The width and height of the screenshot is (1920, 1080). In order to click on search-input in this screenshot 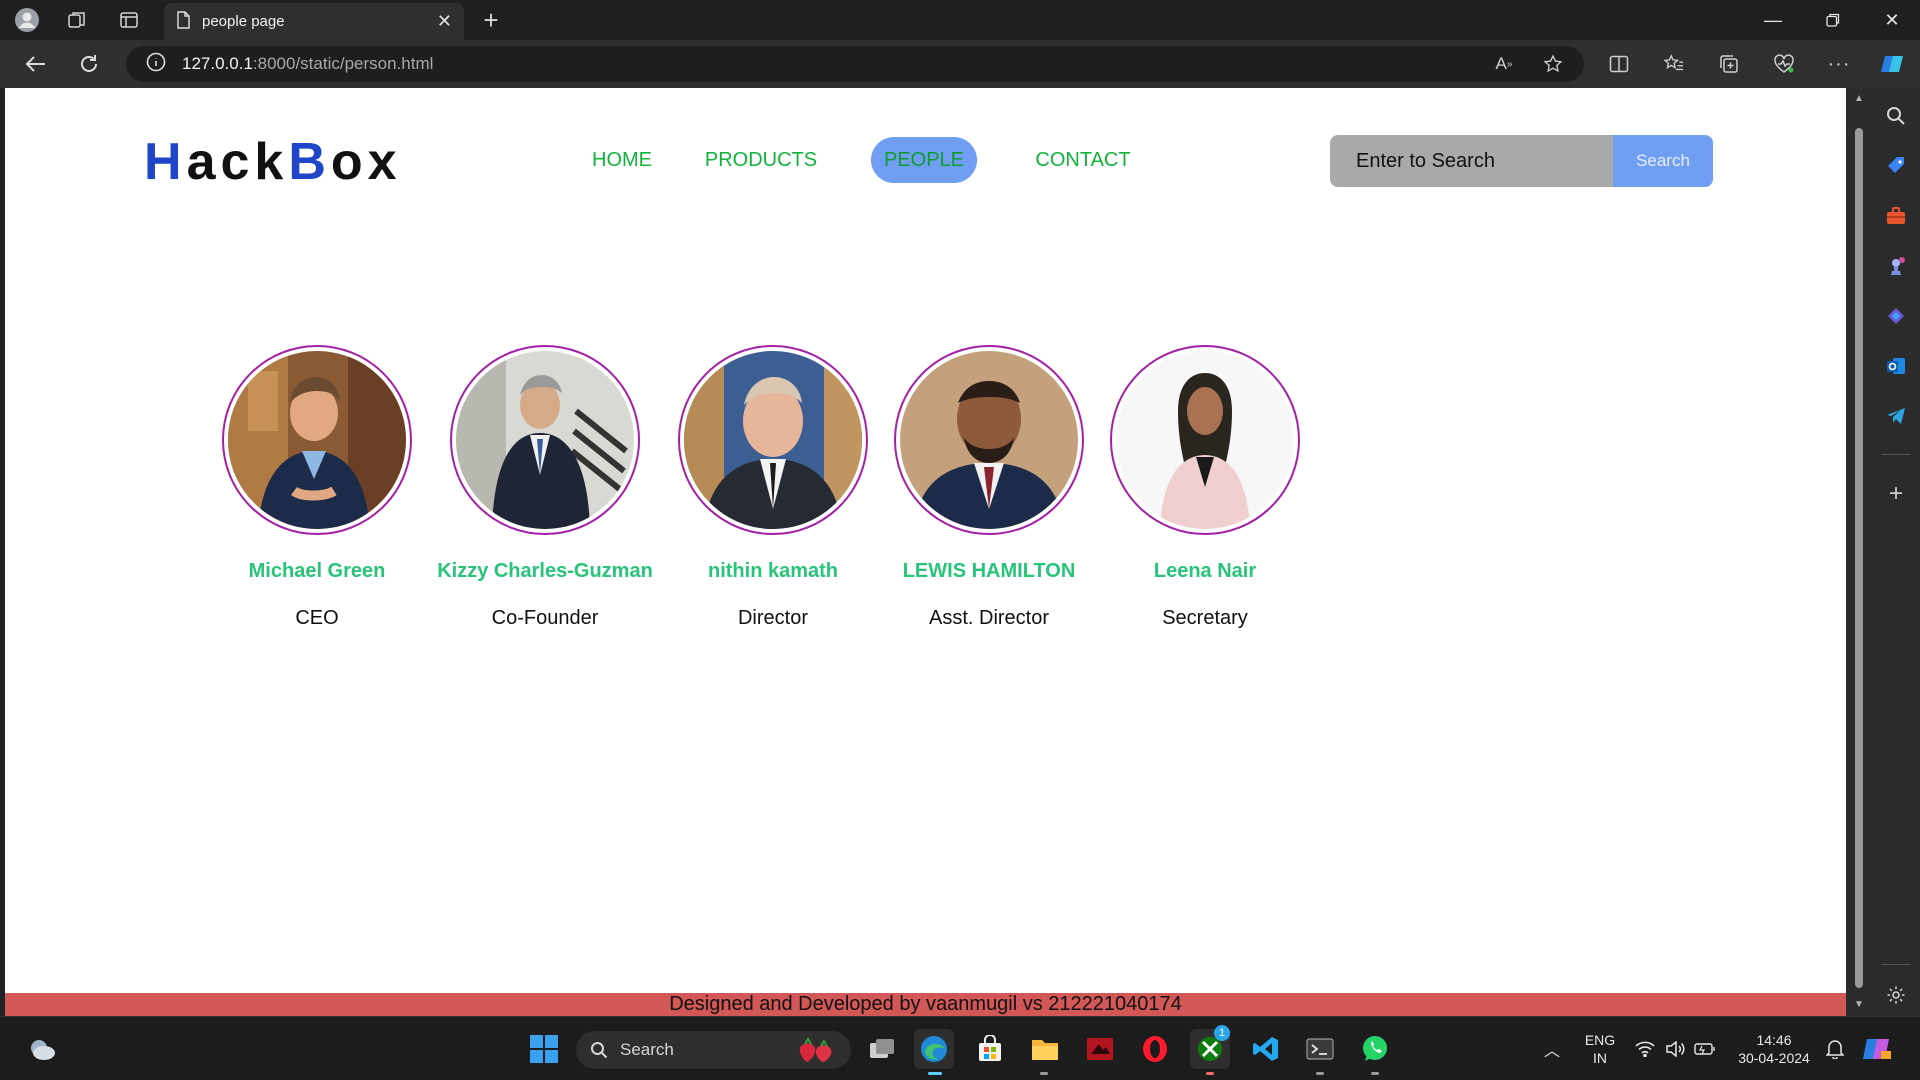, I will do `click(1471, 161)`.